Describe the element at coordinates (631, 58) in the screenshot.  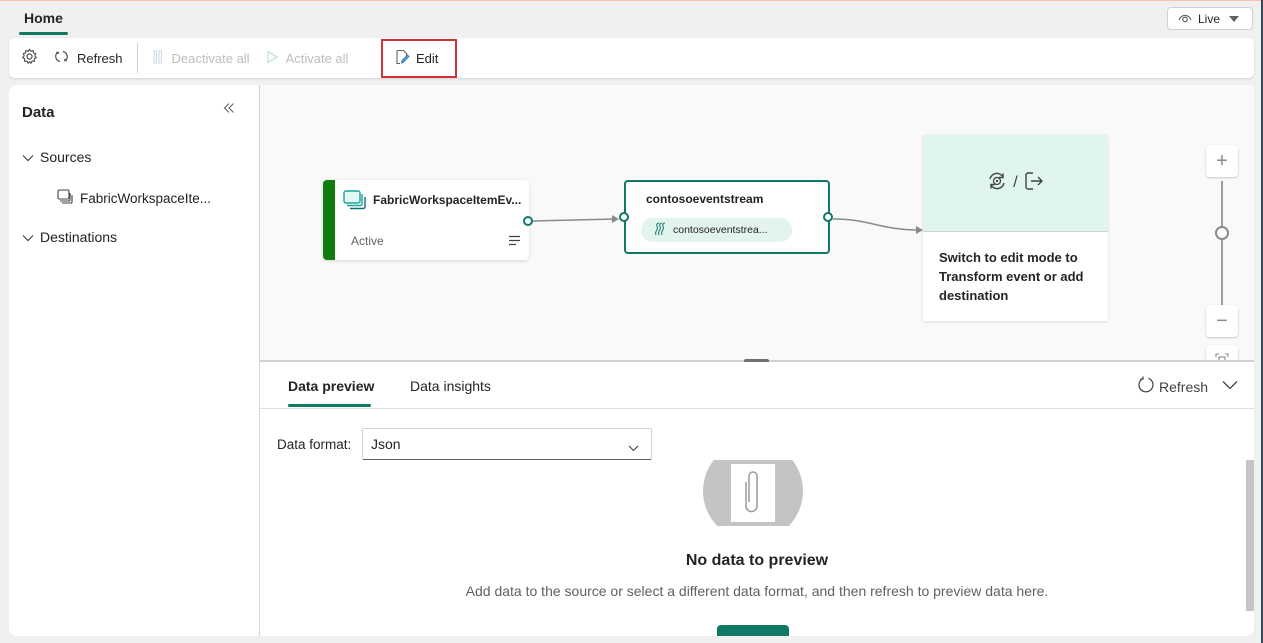
I see `toolbar: Refresh Deactivate all Activate all Edit` at that location.